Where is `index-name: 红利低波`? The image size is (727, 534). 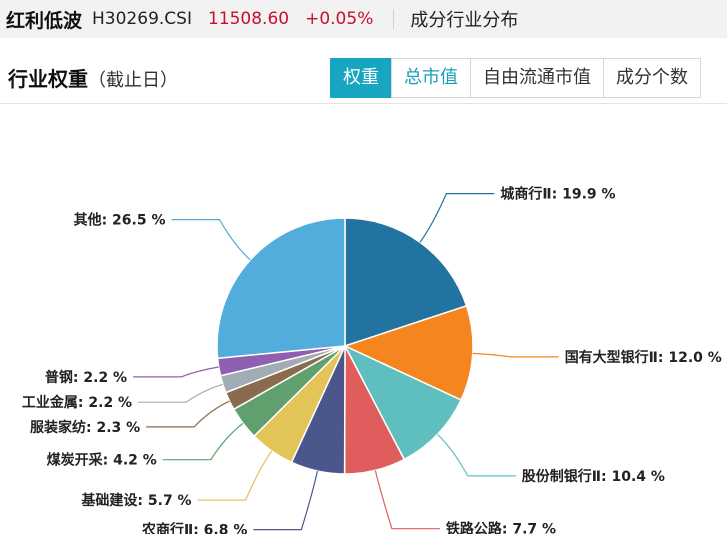
index-name: 红利低波 is located at coordinates (44, 20).